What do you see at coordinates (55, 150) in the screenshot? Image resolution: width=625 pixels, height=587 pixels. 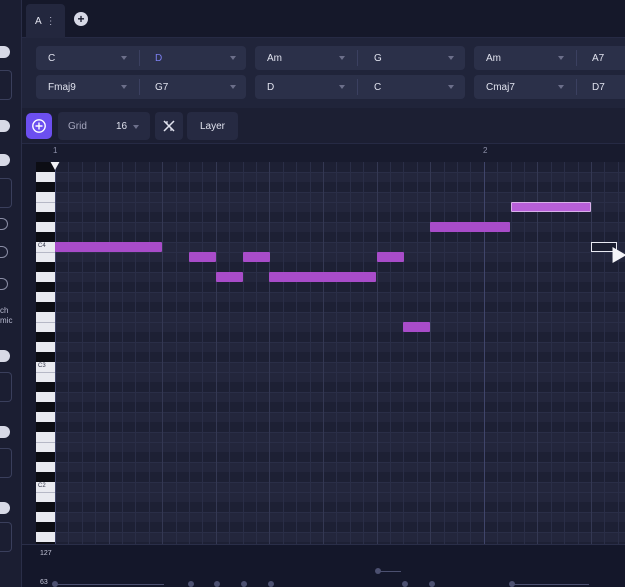 I see `bar-number: 1` at bounding box center [55, 150].